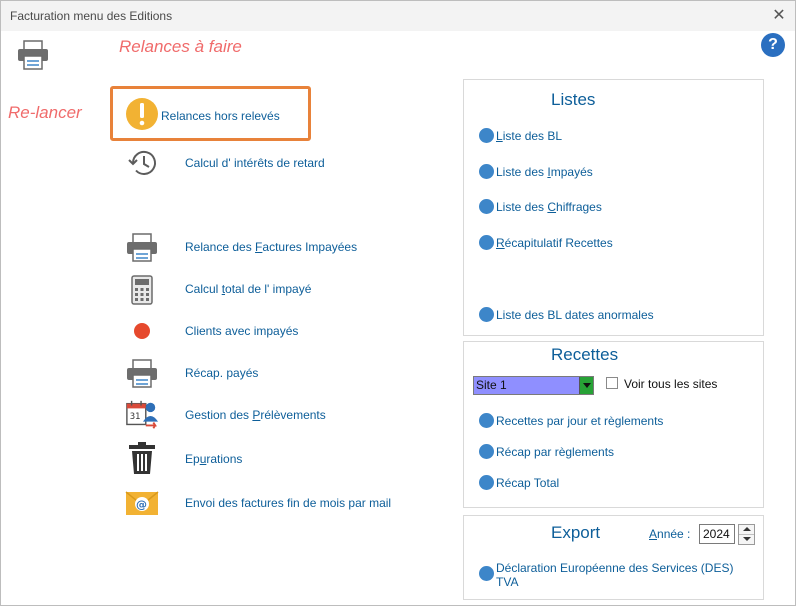 The height and width of the screenshot is (606, 796). I want to click on label-part: otal de l' impayé, so click(268, 289).